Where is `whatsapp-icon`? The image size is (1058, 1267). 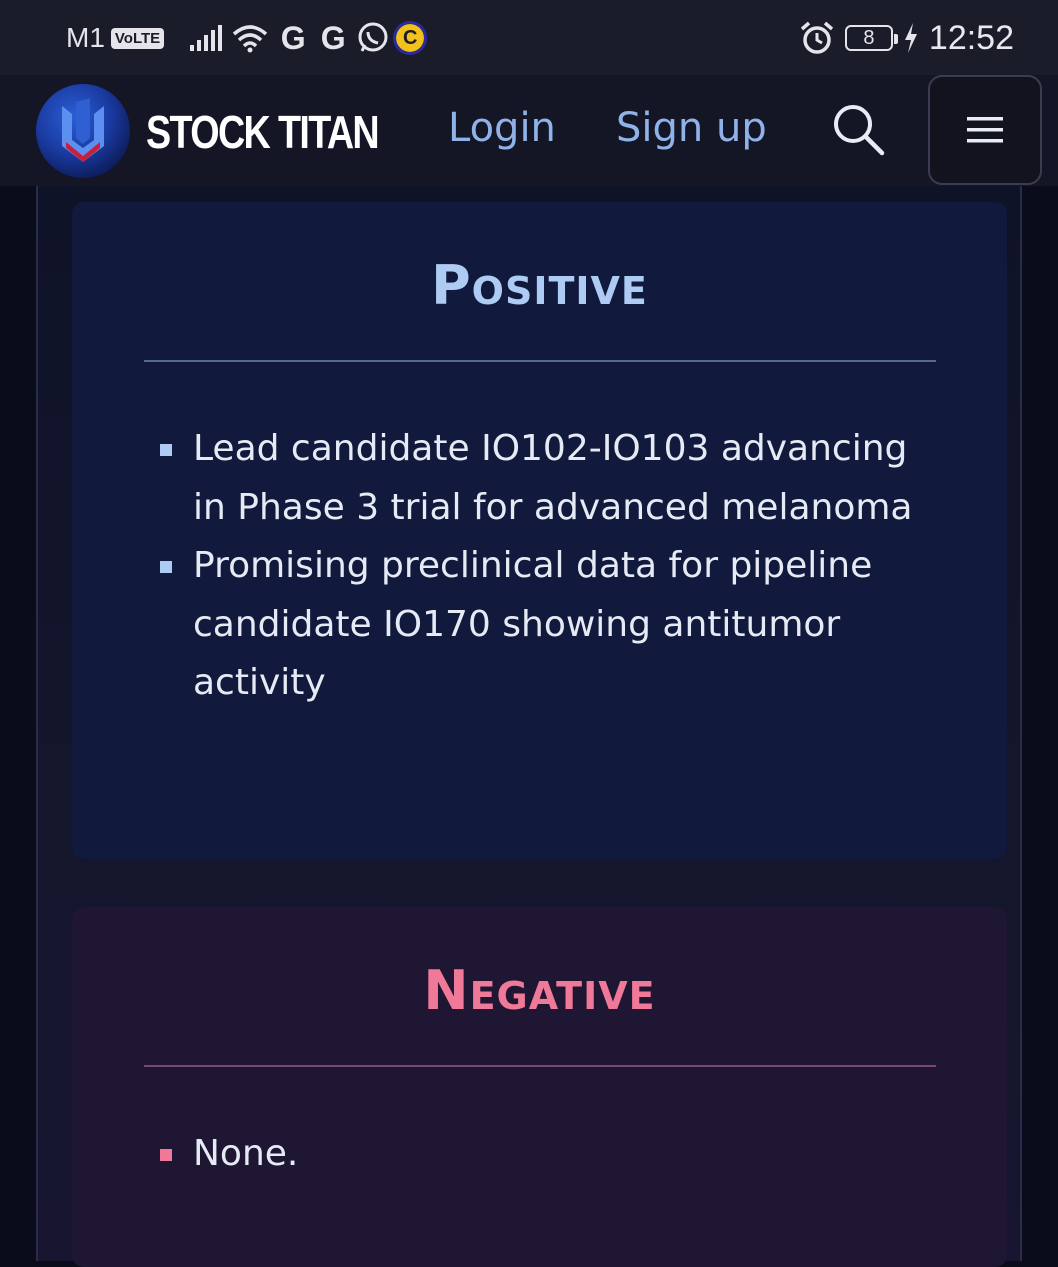 whatsapp-icon is located at coordinates (373, 37).